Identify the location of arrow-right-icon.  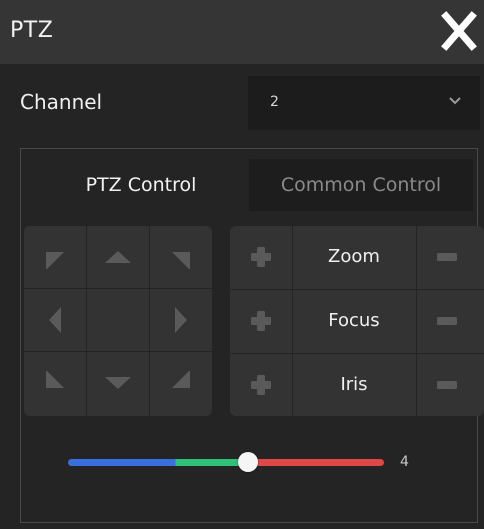
(181, 320).